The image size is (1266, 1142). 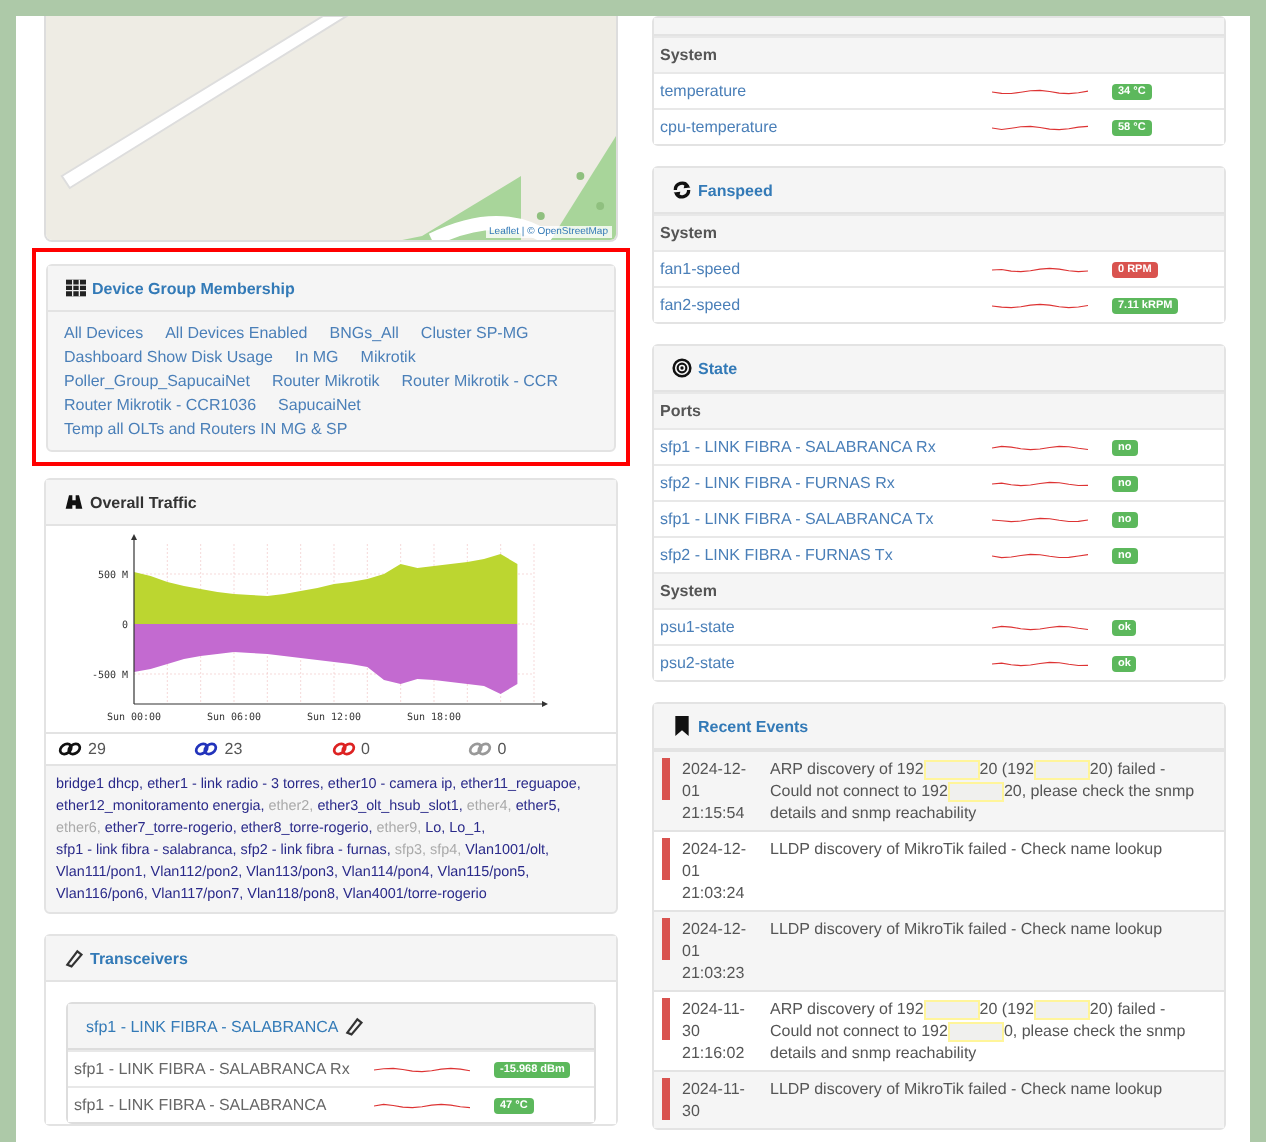 I want to click on sensor-link: fan2-speed, so click(x=826, y=305).